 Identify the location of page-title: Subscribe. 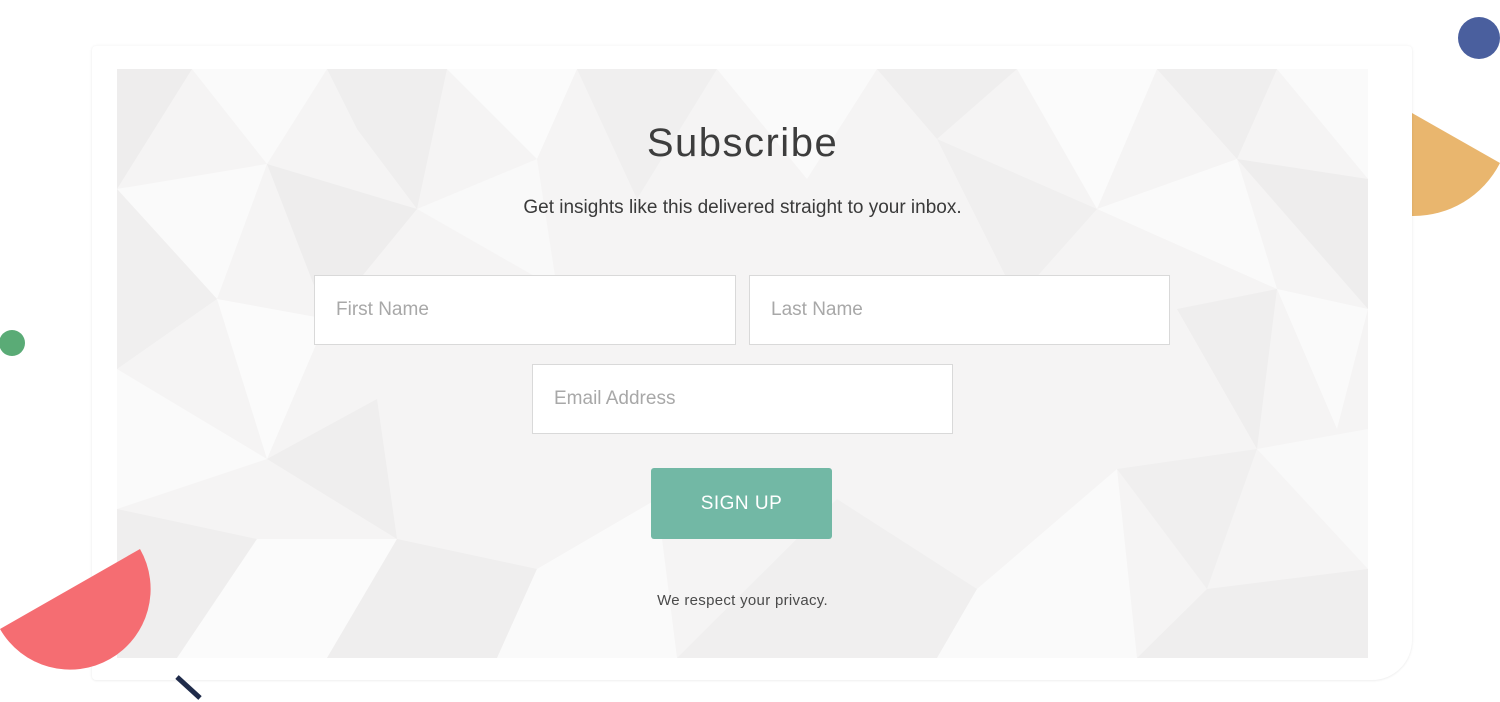
(742, 143).